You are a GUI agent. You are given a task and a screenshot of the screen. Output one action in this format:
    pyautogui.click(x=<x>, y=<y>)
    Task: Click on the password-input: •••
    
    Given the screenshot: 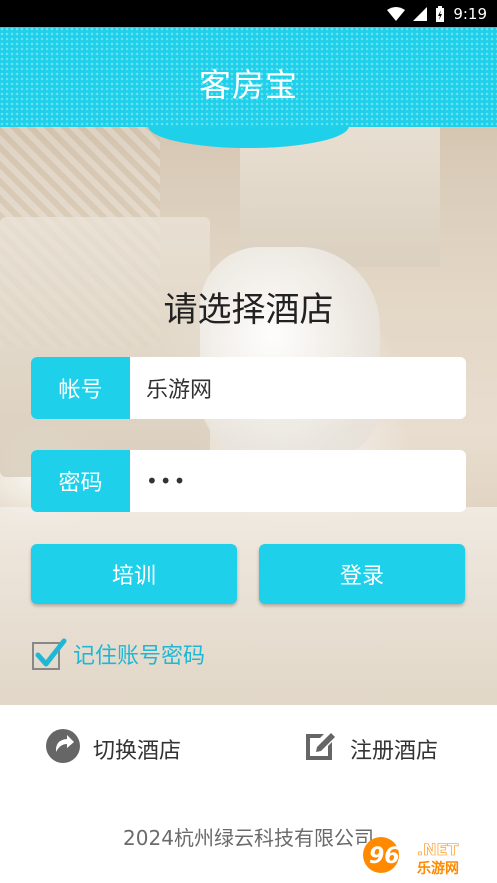 What is the action you would take?
    pyautogui.click(x=298, y=481)
    